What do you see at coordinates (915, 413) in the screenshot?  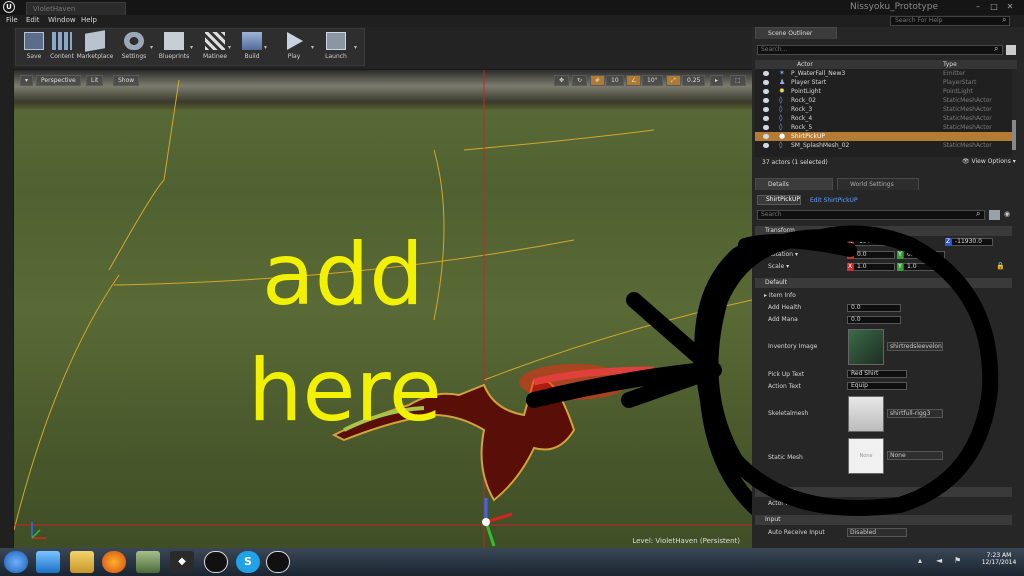 I see `skeletal-mesh-dropdown: shirtfull-rigg3` at bounding box center [915, 413].